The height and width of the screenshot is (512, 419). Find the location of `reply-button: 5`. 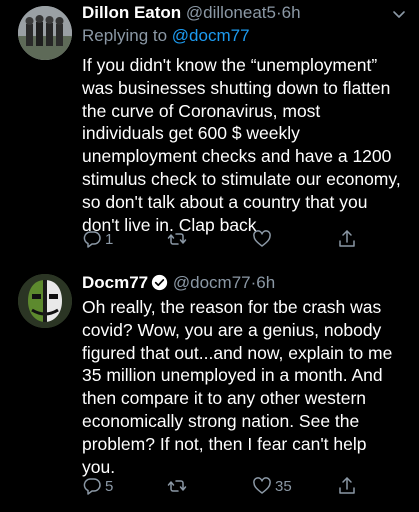

reply-button: 5 is located at coordinates (97, 486).